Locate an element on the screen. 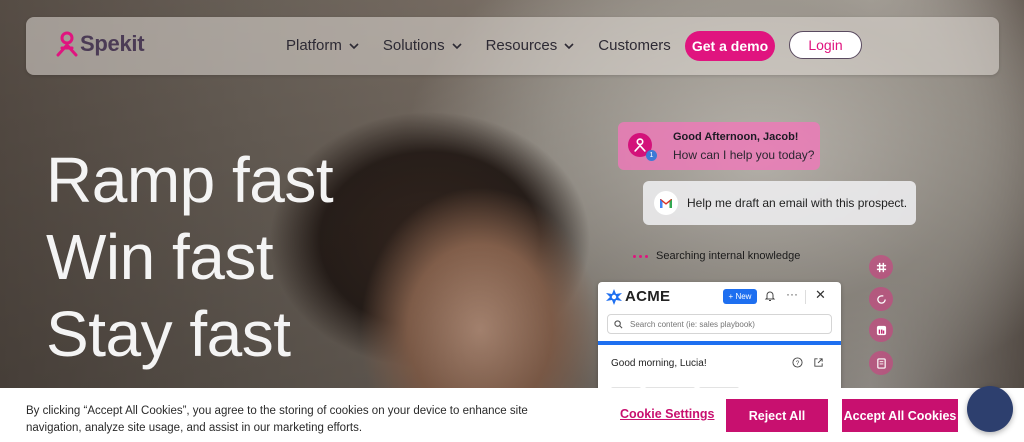  menu-solutions: Solutions is located at coordinates (422, 45).